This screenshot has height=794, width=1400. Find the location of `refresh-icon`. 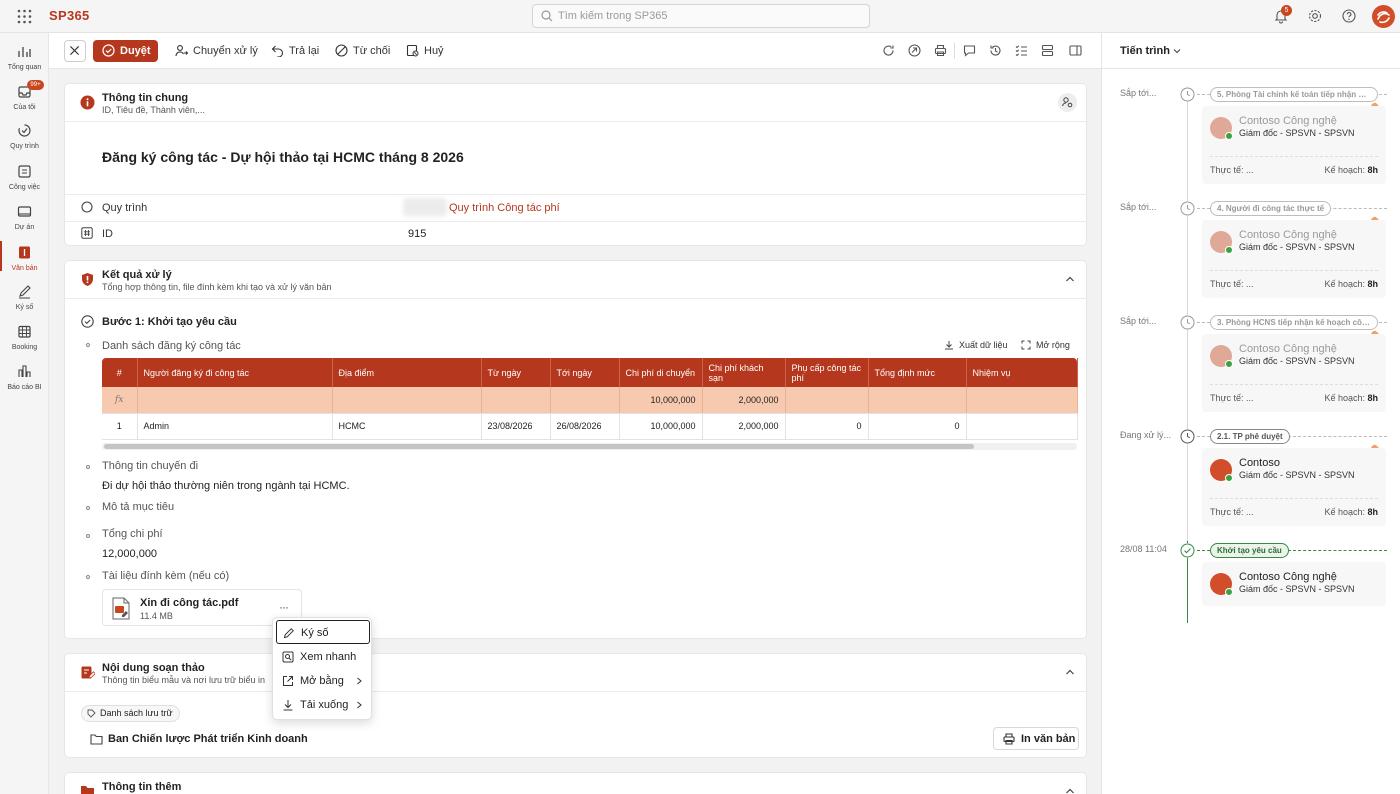

refresh-icon is located at coordinates (888, 50).